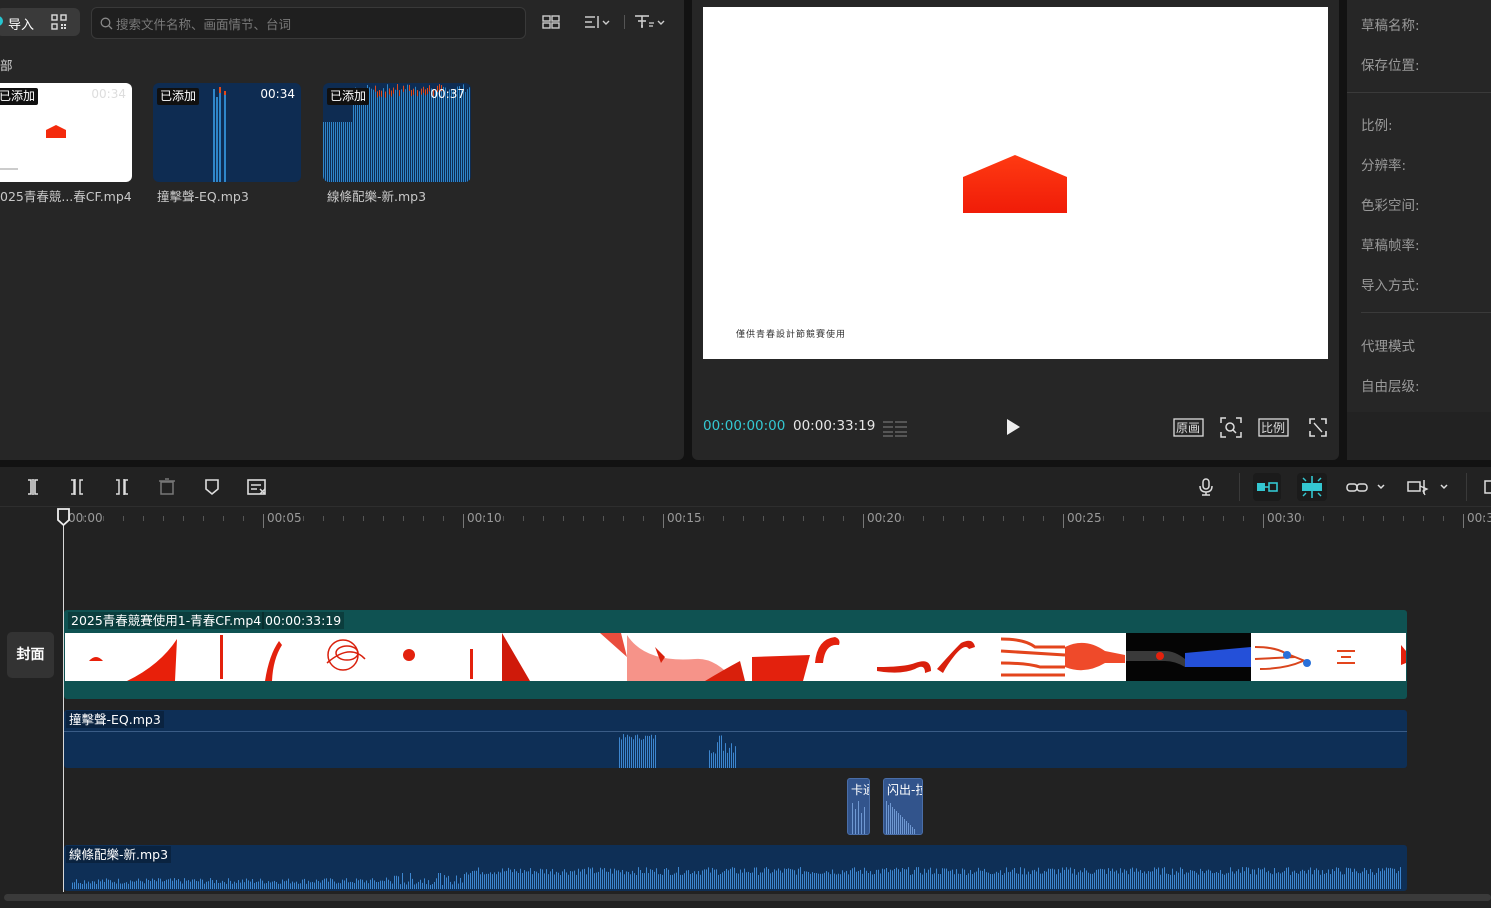  What do you see at coordinates (30, 655) in the screenshot?
I see `cover-button: 封面` at bounding box center [30, 655].